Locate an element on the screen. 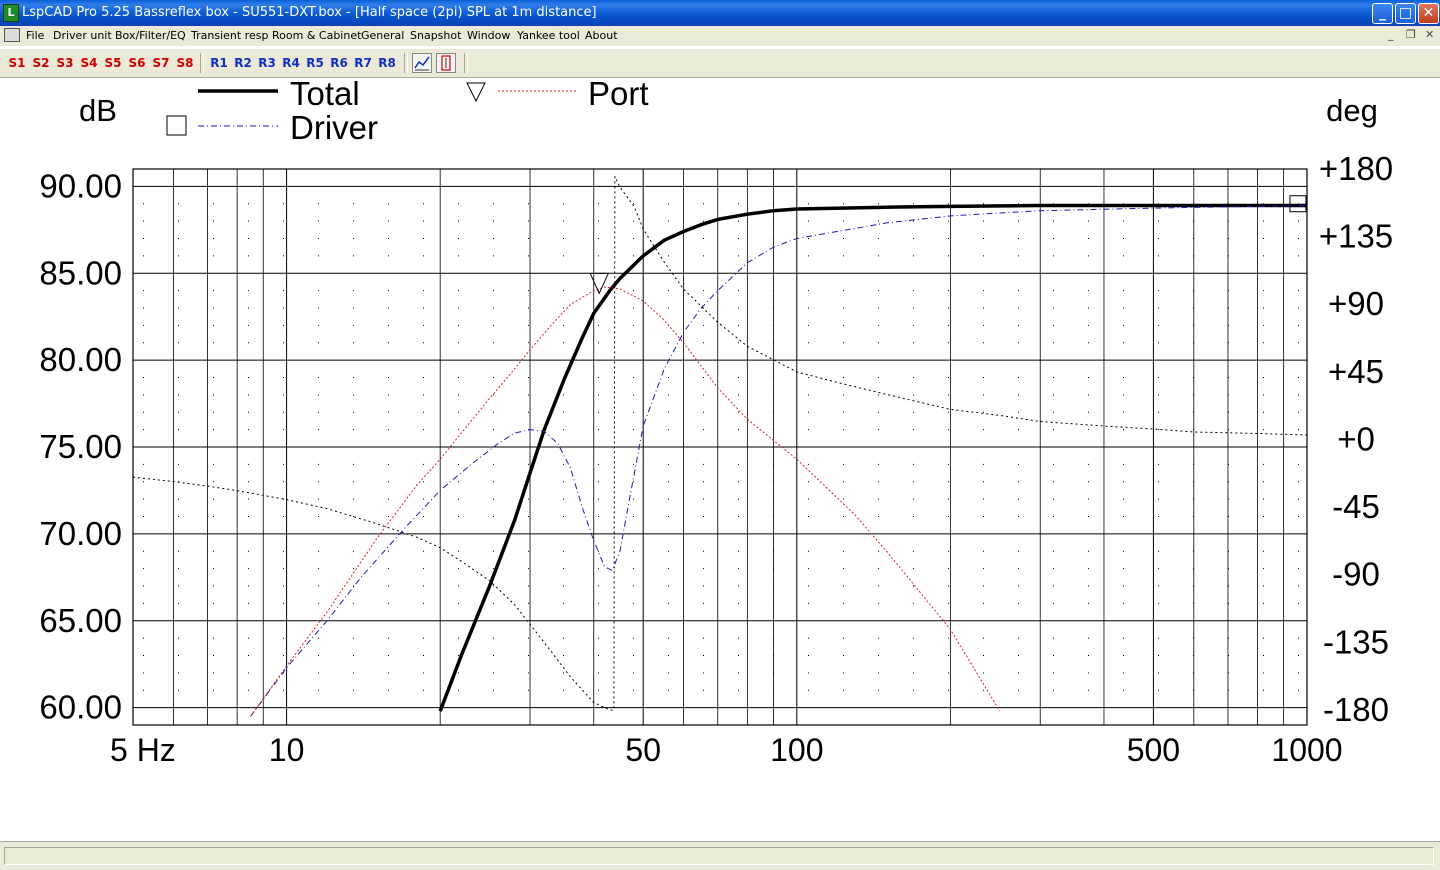 The image size is (1440, 870). y-tick-label: 65.00 is located at coordinates (80, 620).